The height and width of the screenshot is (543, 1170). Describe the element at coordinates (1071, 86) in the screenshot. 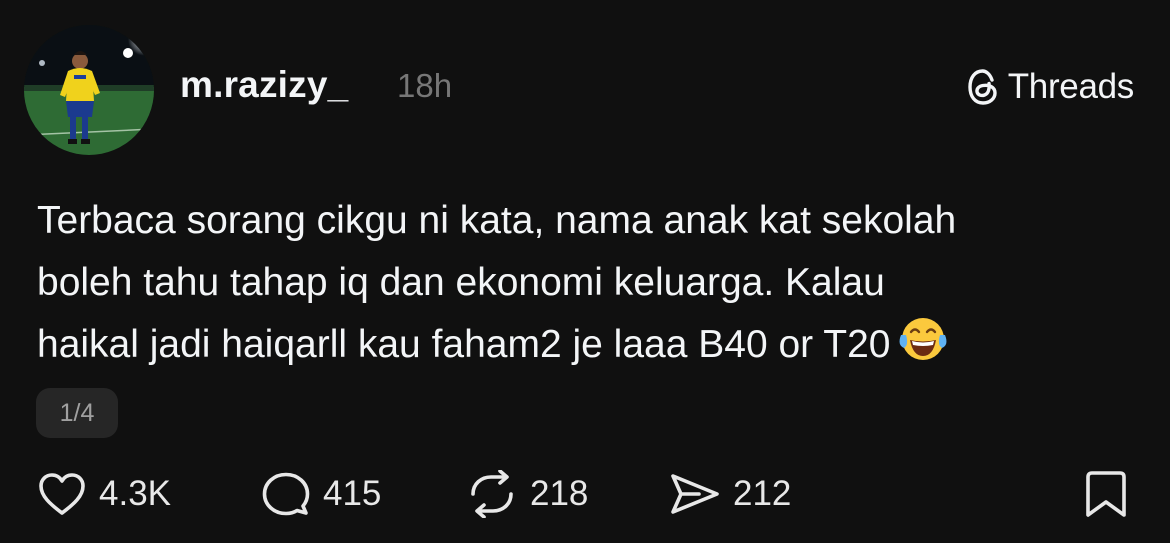

I see `threads-brand-label: Threads` at that location.